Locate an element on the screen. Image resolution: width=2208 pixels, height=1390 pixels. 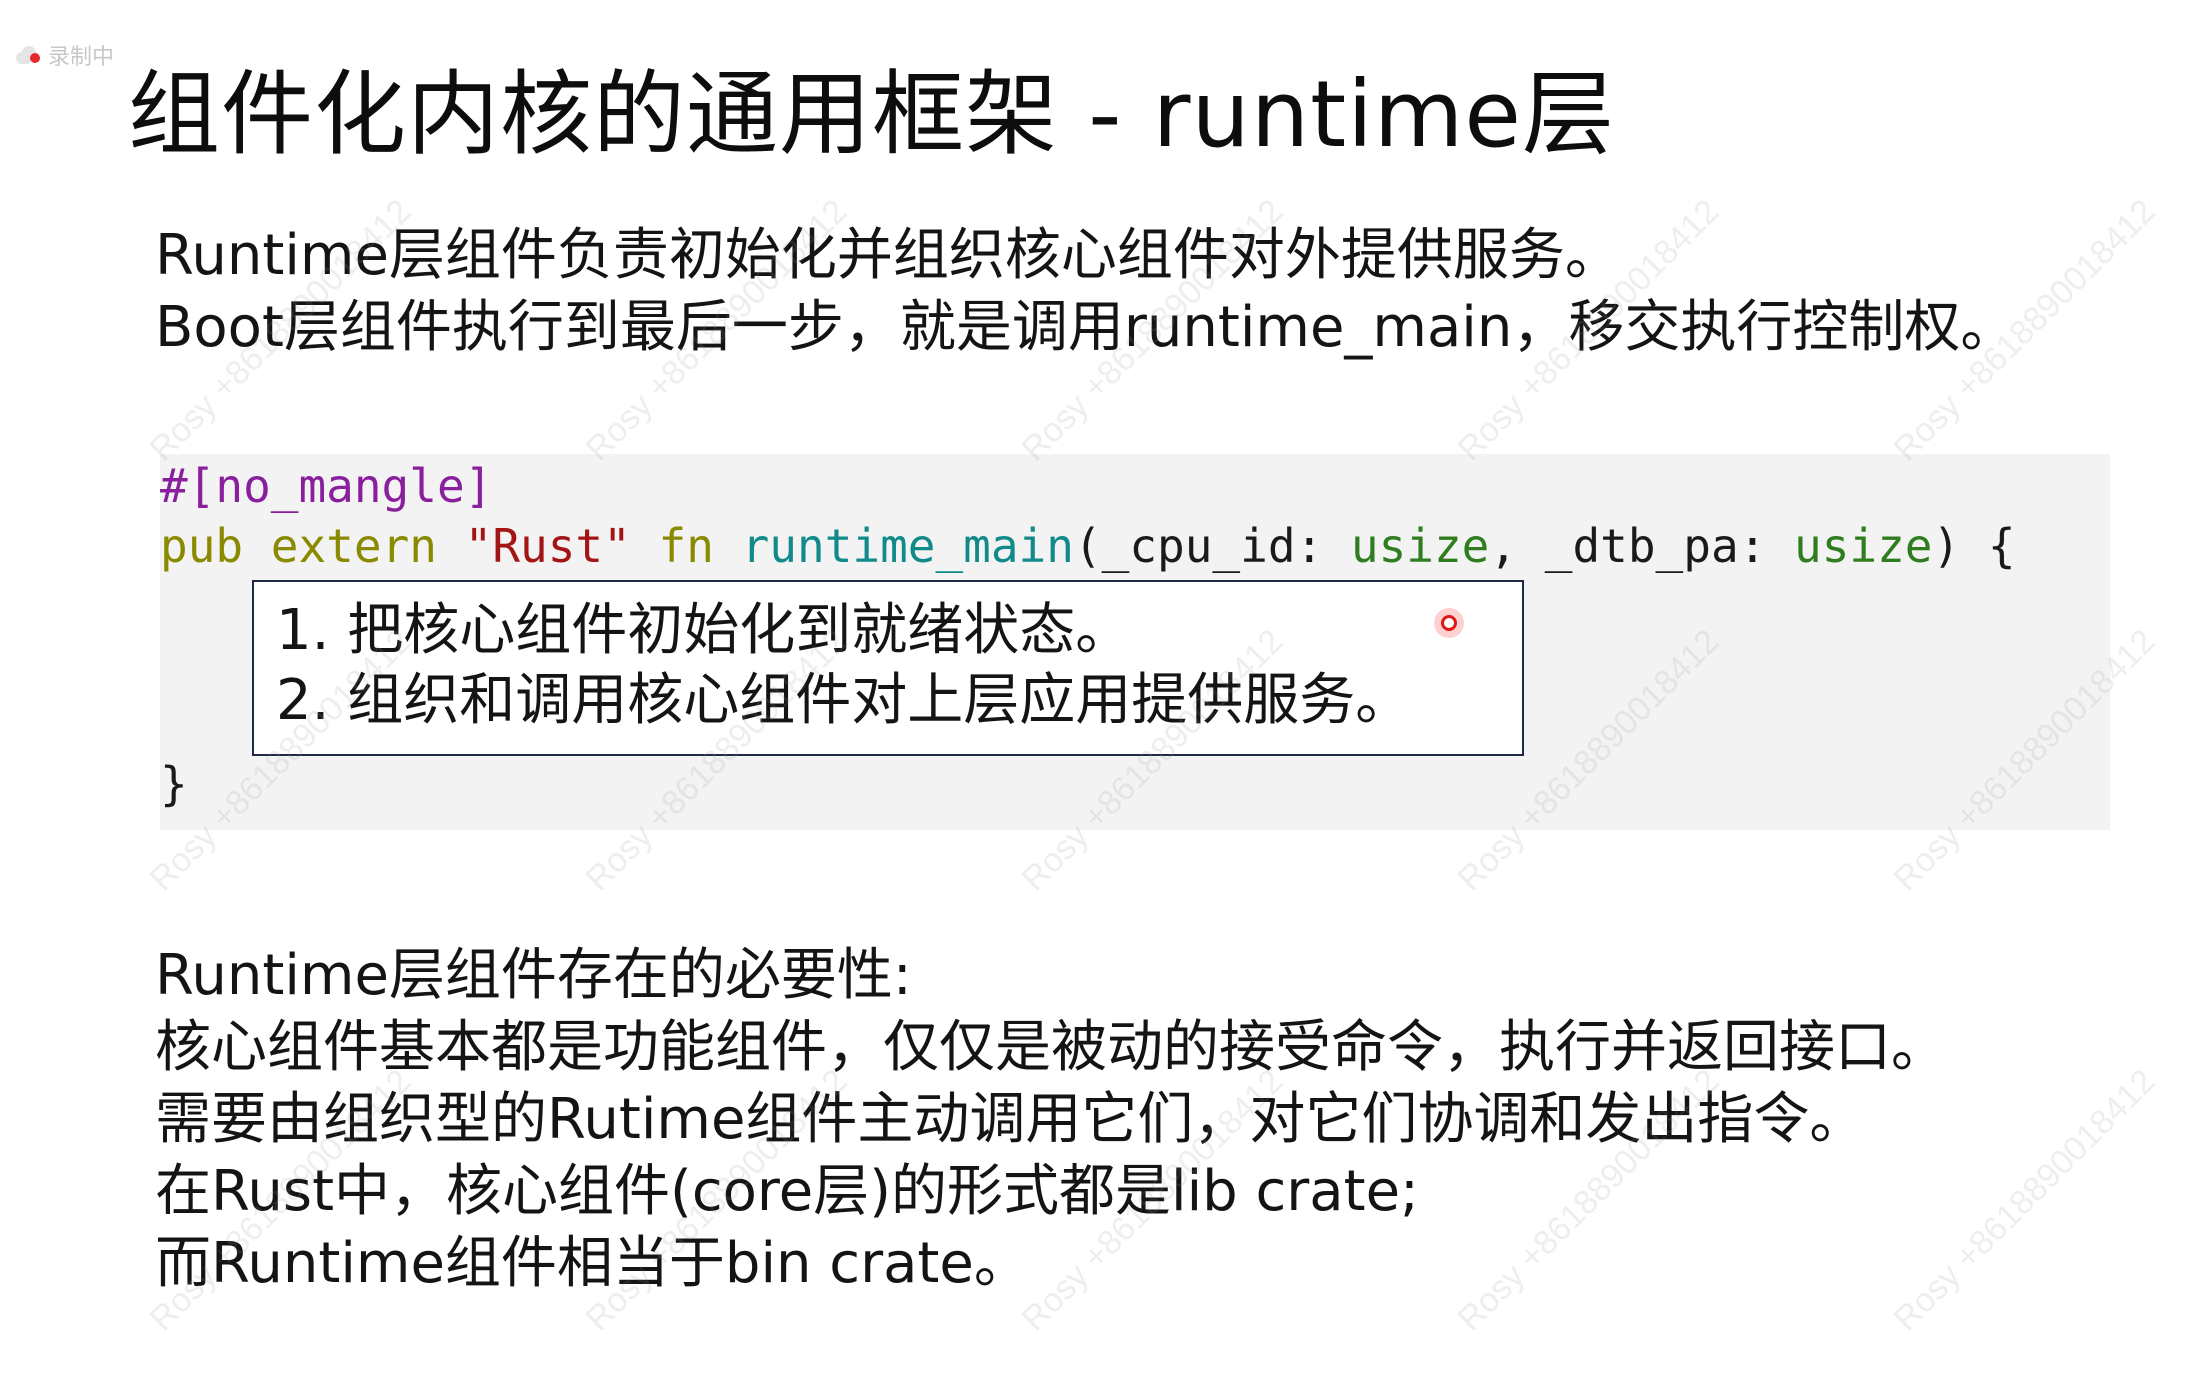
slide-title: 组件化内核的通用框架 - runtime层 is located at coordinates (871, 114).